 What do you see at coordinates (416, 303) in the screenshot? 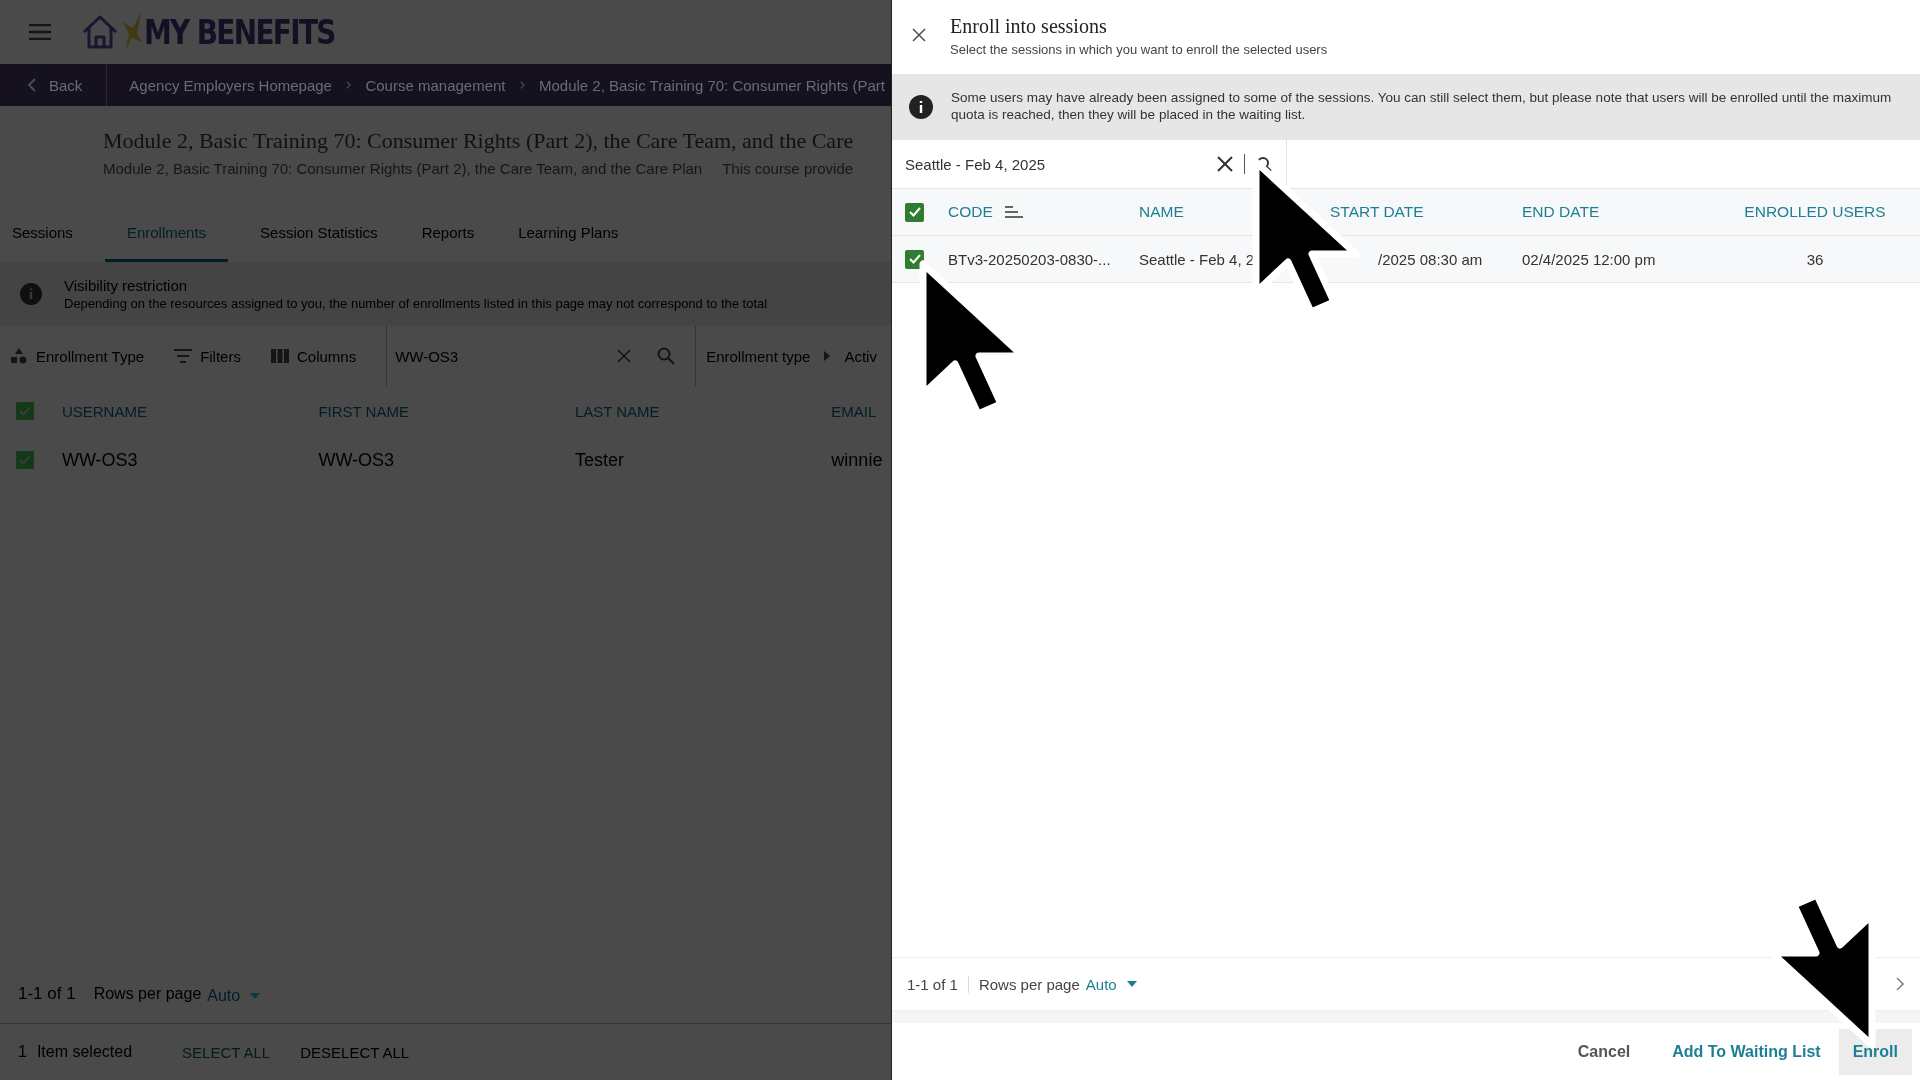
I see `notice-text: Depending on the resources assigned to you, the number of enrollments listed in this page may not correspond to the total` at bounding box center [416, 303].